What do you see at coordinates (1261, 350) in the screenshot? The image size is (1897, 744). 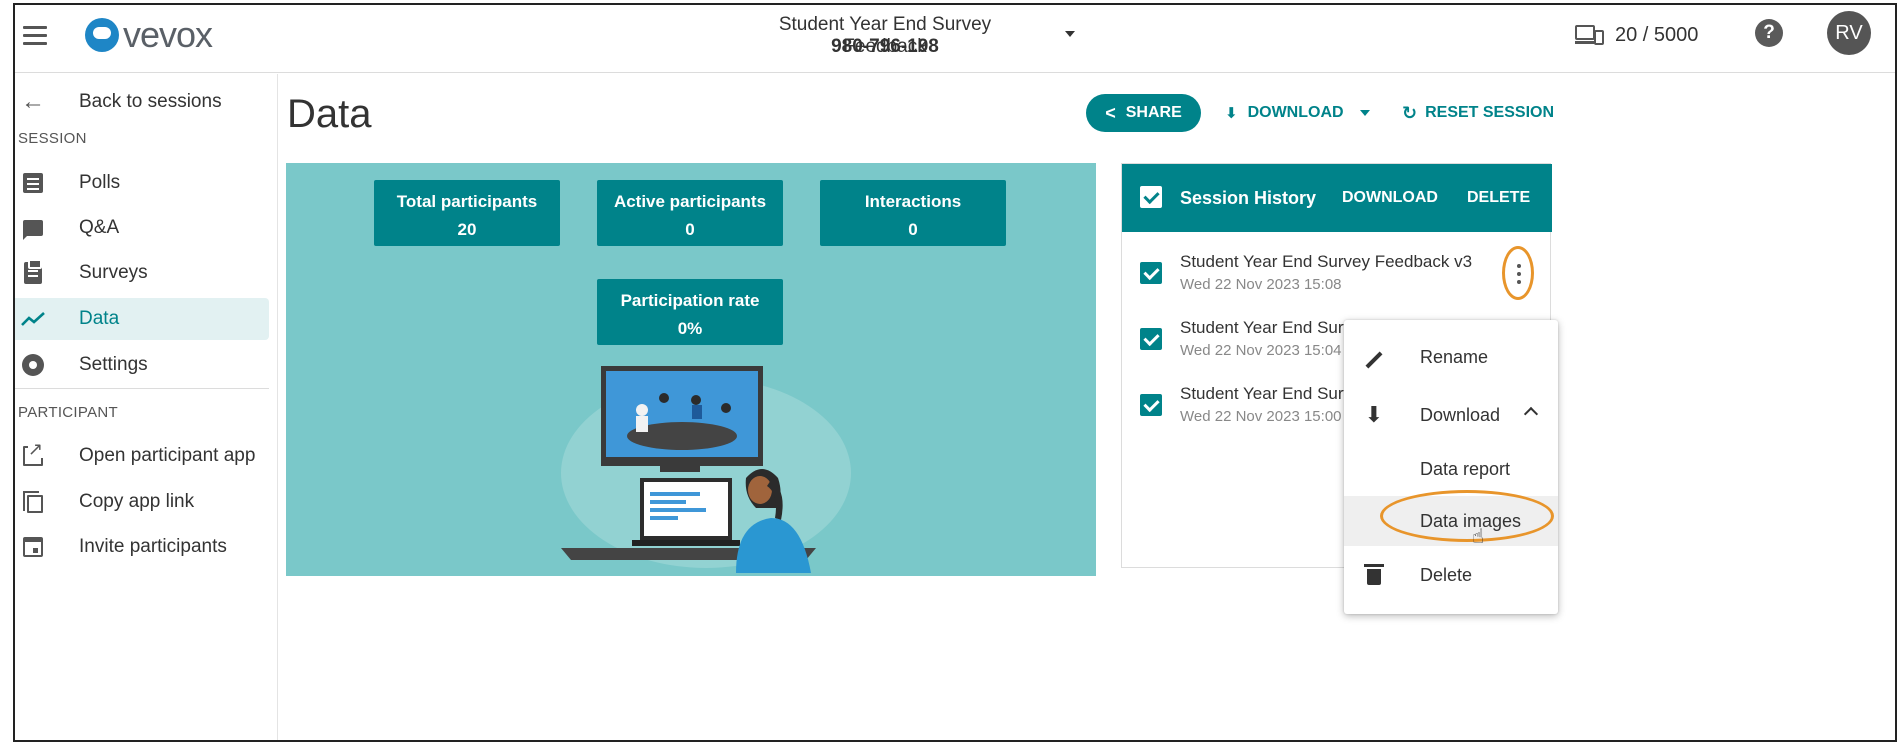 I see `history-row-date: Wed 22 Nov 2023 15:04` at bounding box center [1261, 350].